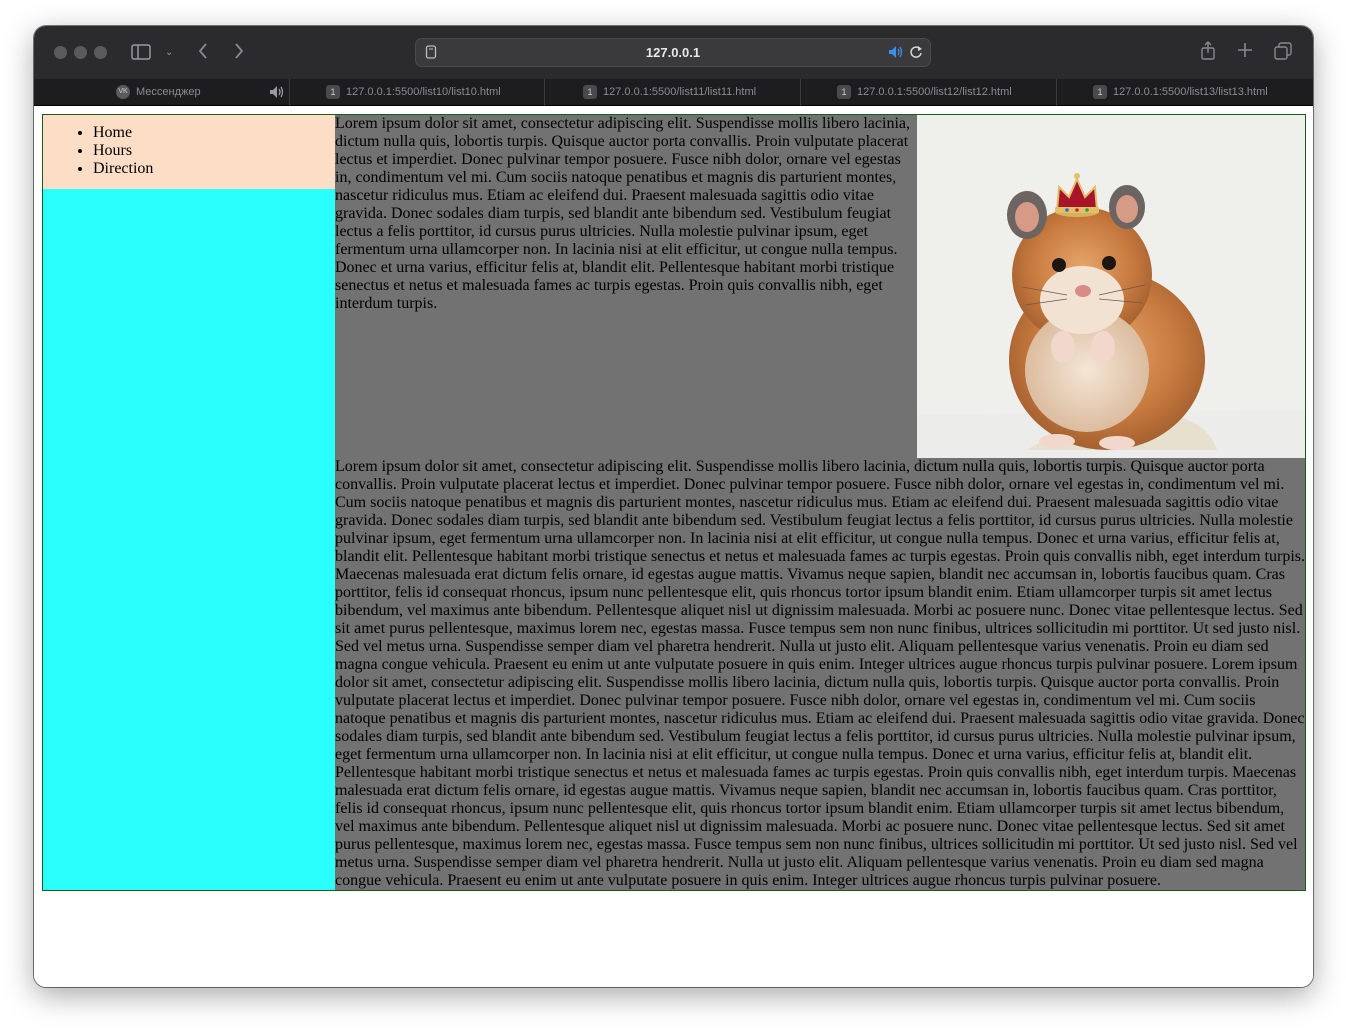  What do you see at coordinates (214, 133) in the screenshot?
I see `nav-item-home: Home` at bounding box center [214, 133].